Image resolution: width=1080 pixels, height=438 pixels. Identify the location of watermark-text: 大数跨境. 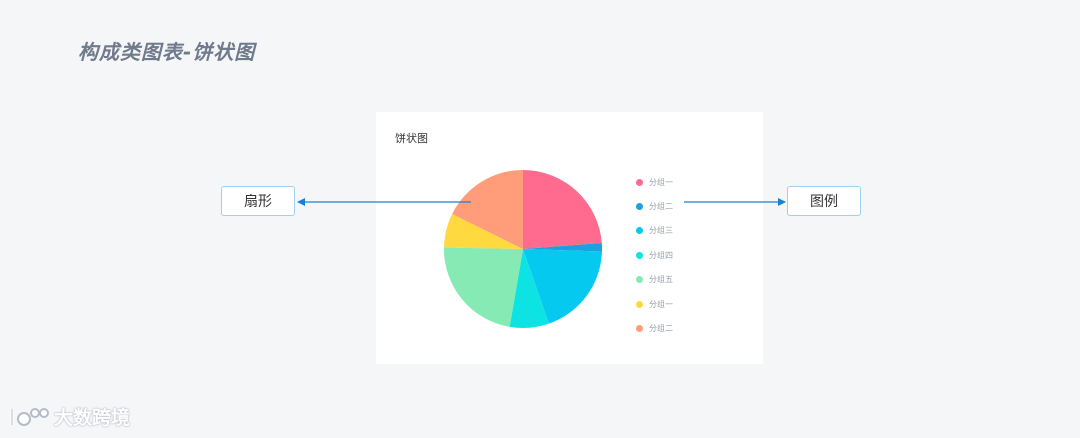
(92, 418).